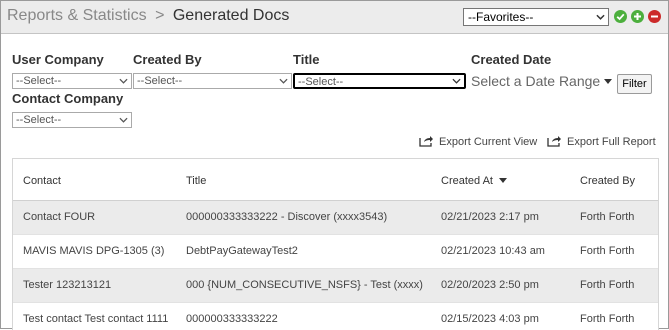 The image size is (669, 330). I want to click on sort-descending-icon, so click(502, 180).